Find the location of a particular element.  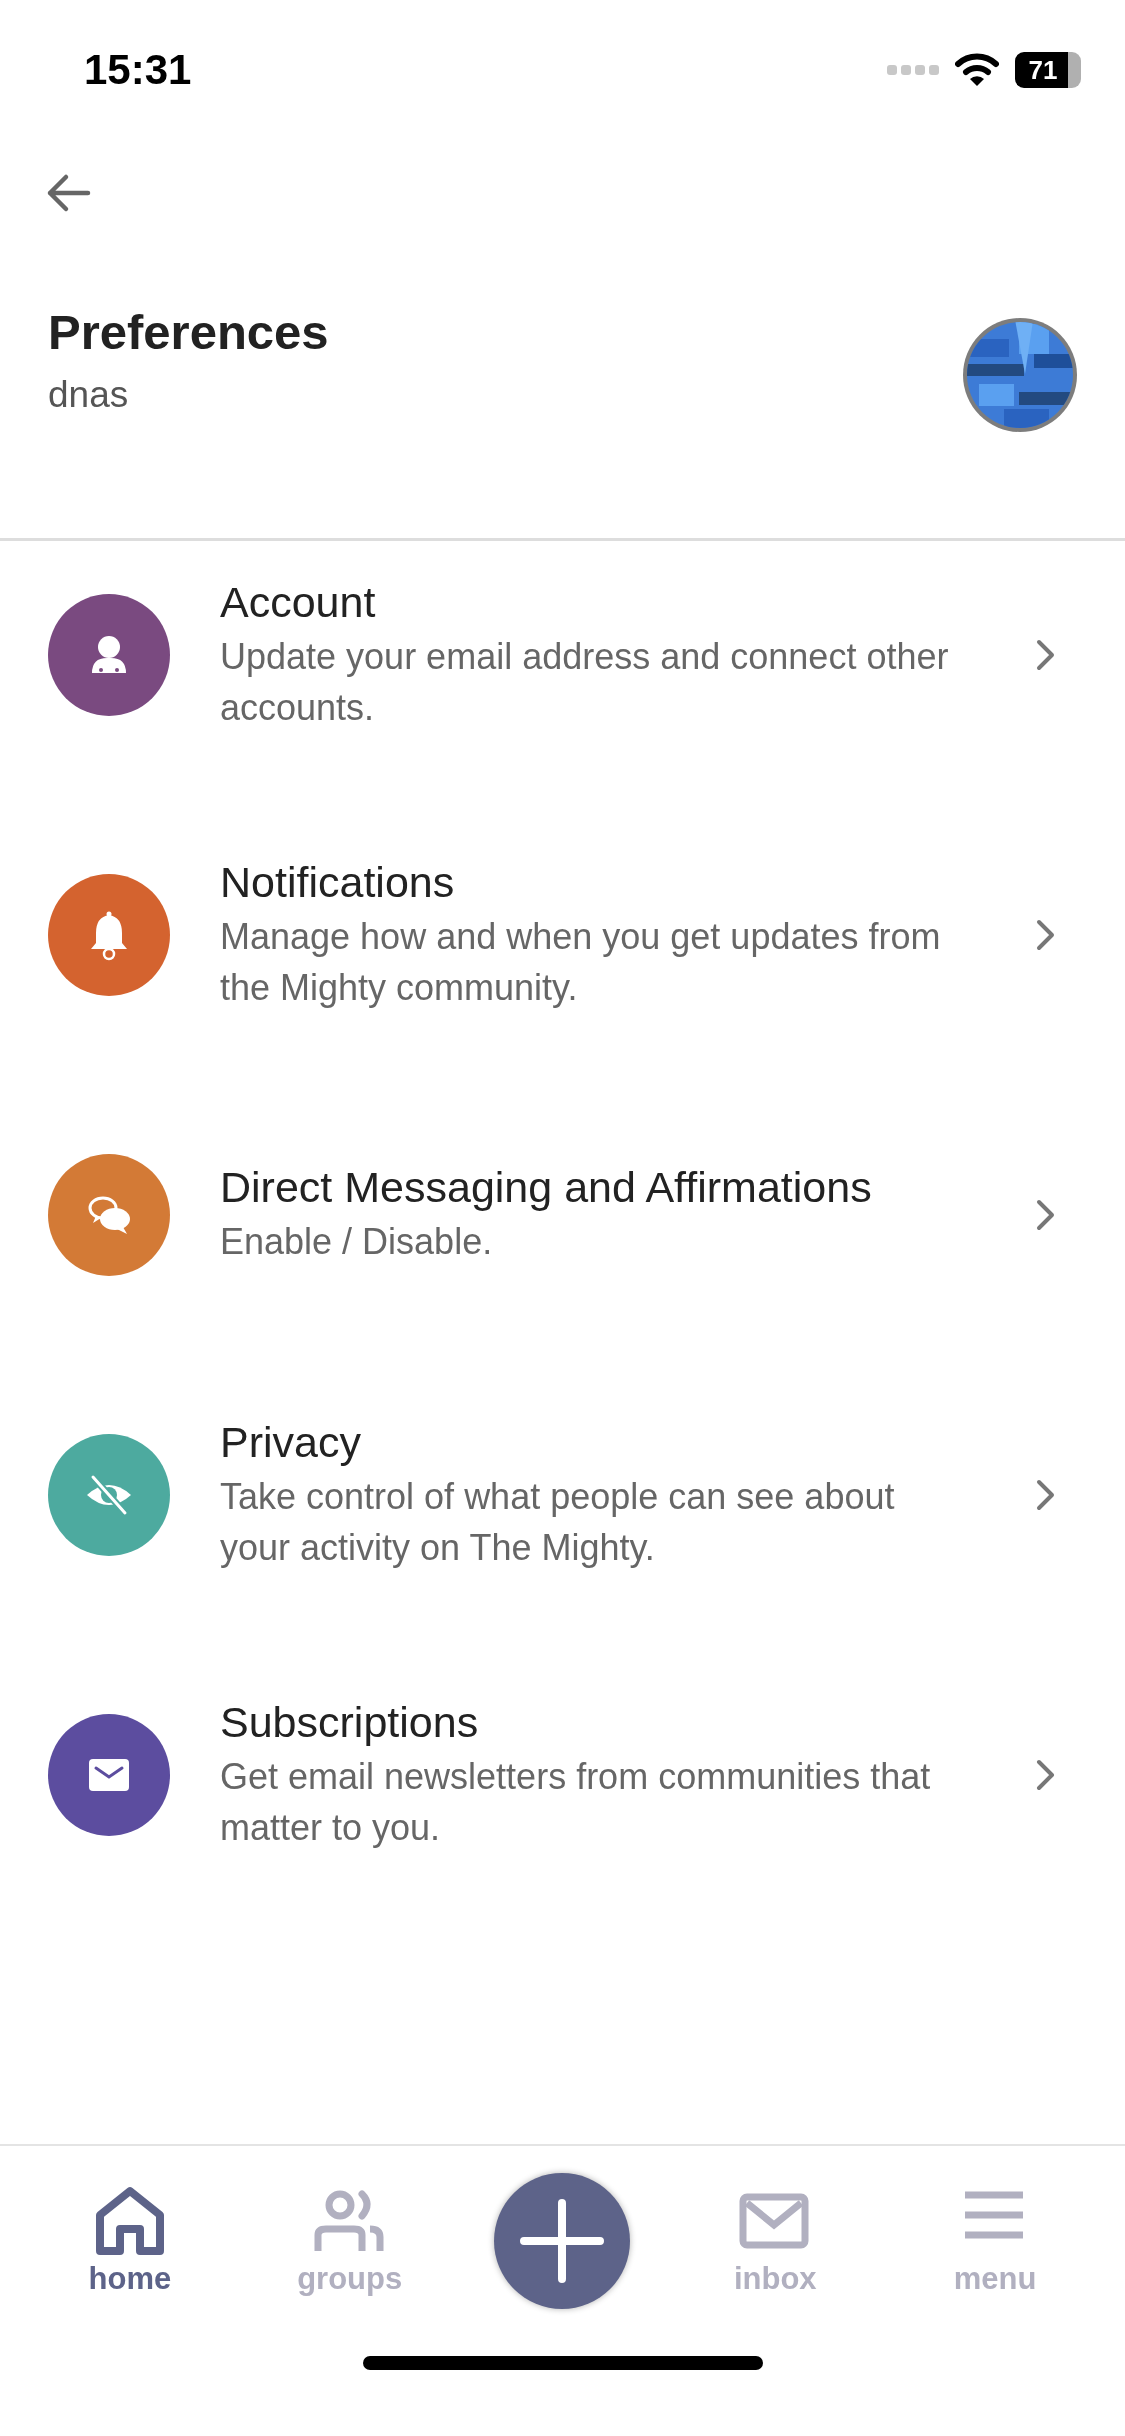

status-time: 15:31 is located at coordinates (138, 70).